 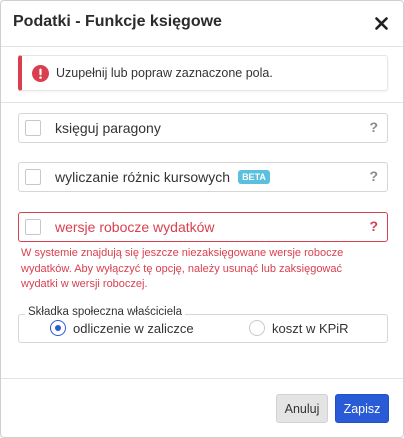 I want to click on option-ksieguj-paragony: księguj paragony ?, so click(x=203, y=128).